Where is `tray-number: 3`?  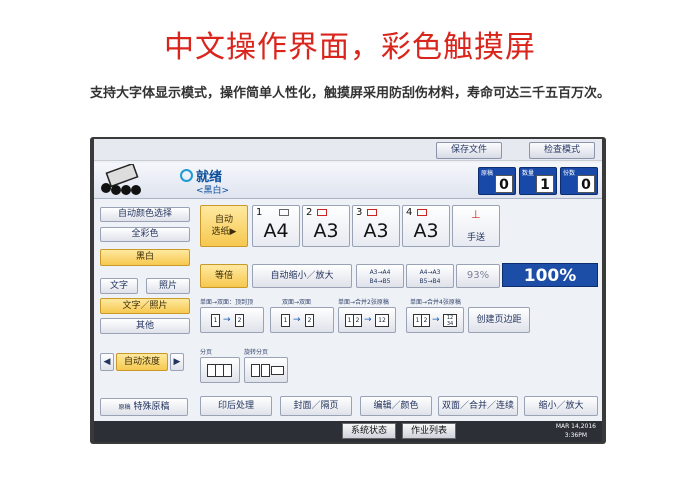 tray-number: 3 is located at coordinates (359, 212).